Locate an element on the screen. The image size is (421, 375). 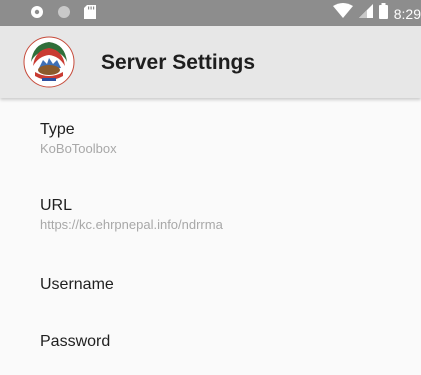
page-title: Server Settings is located at coordinates (178, 62).